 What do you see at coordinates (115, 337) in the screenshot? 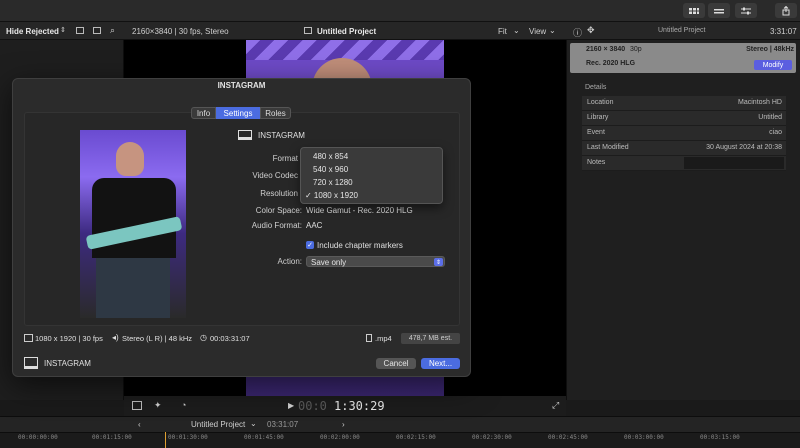
I see `speaker-icon: ◂)` at bounding box center [115, 337].